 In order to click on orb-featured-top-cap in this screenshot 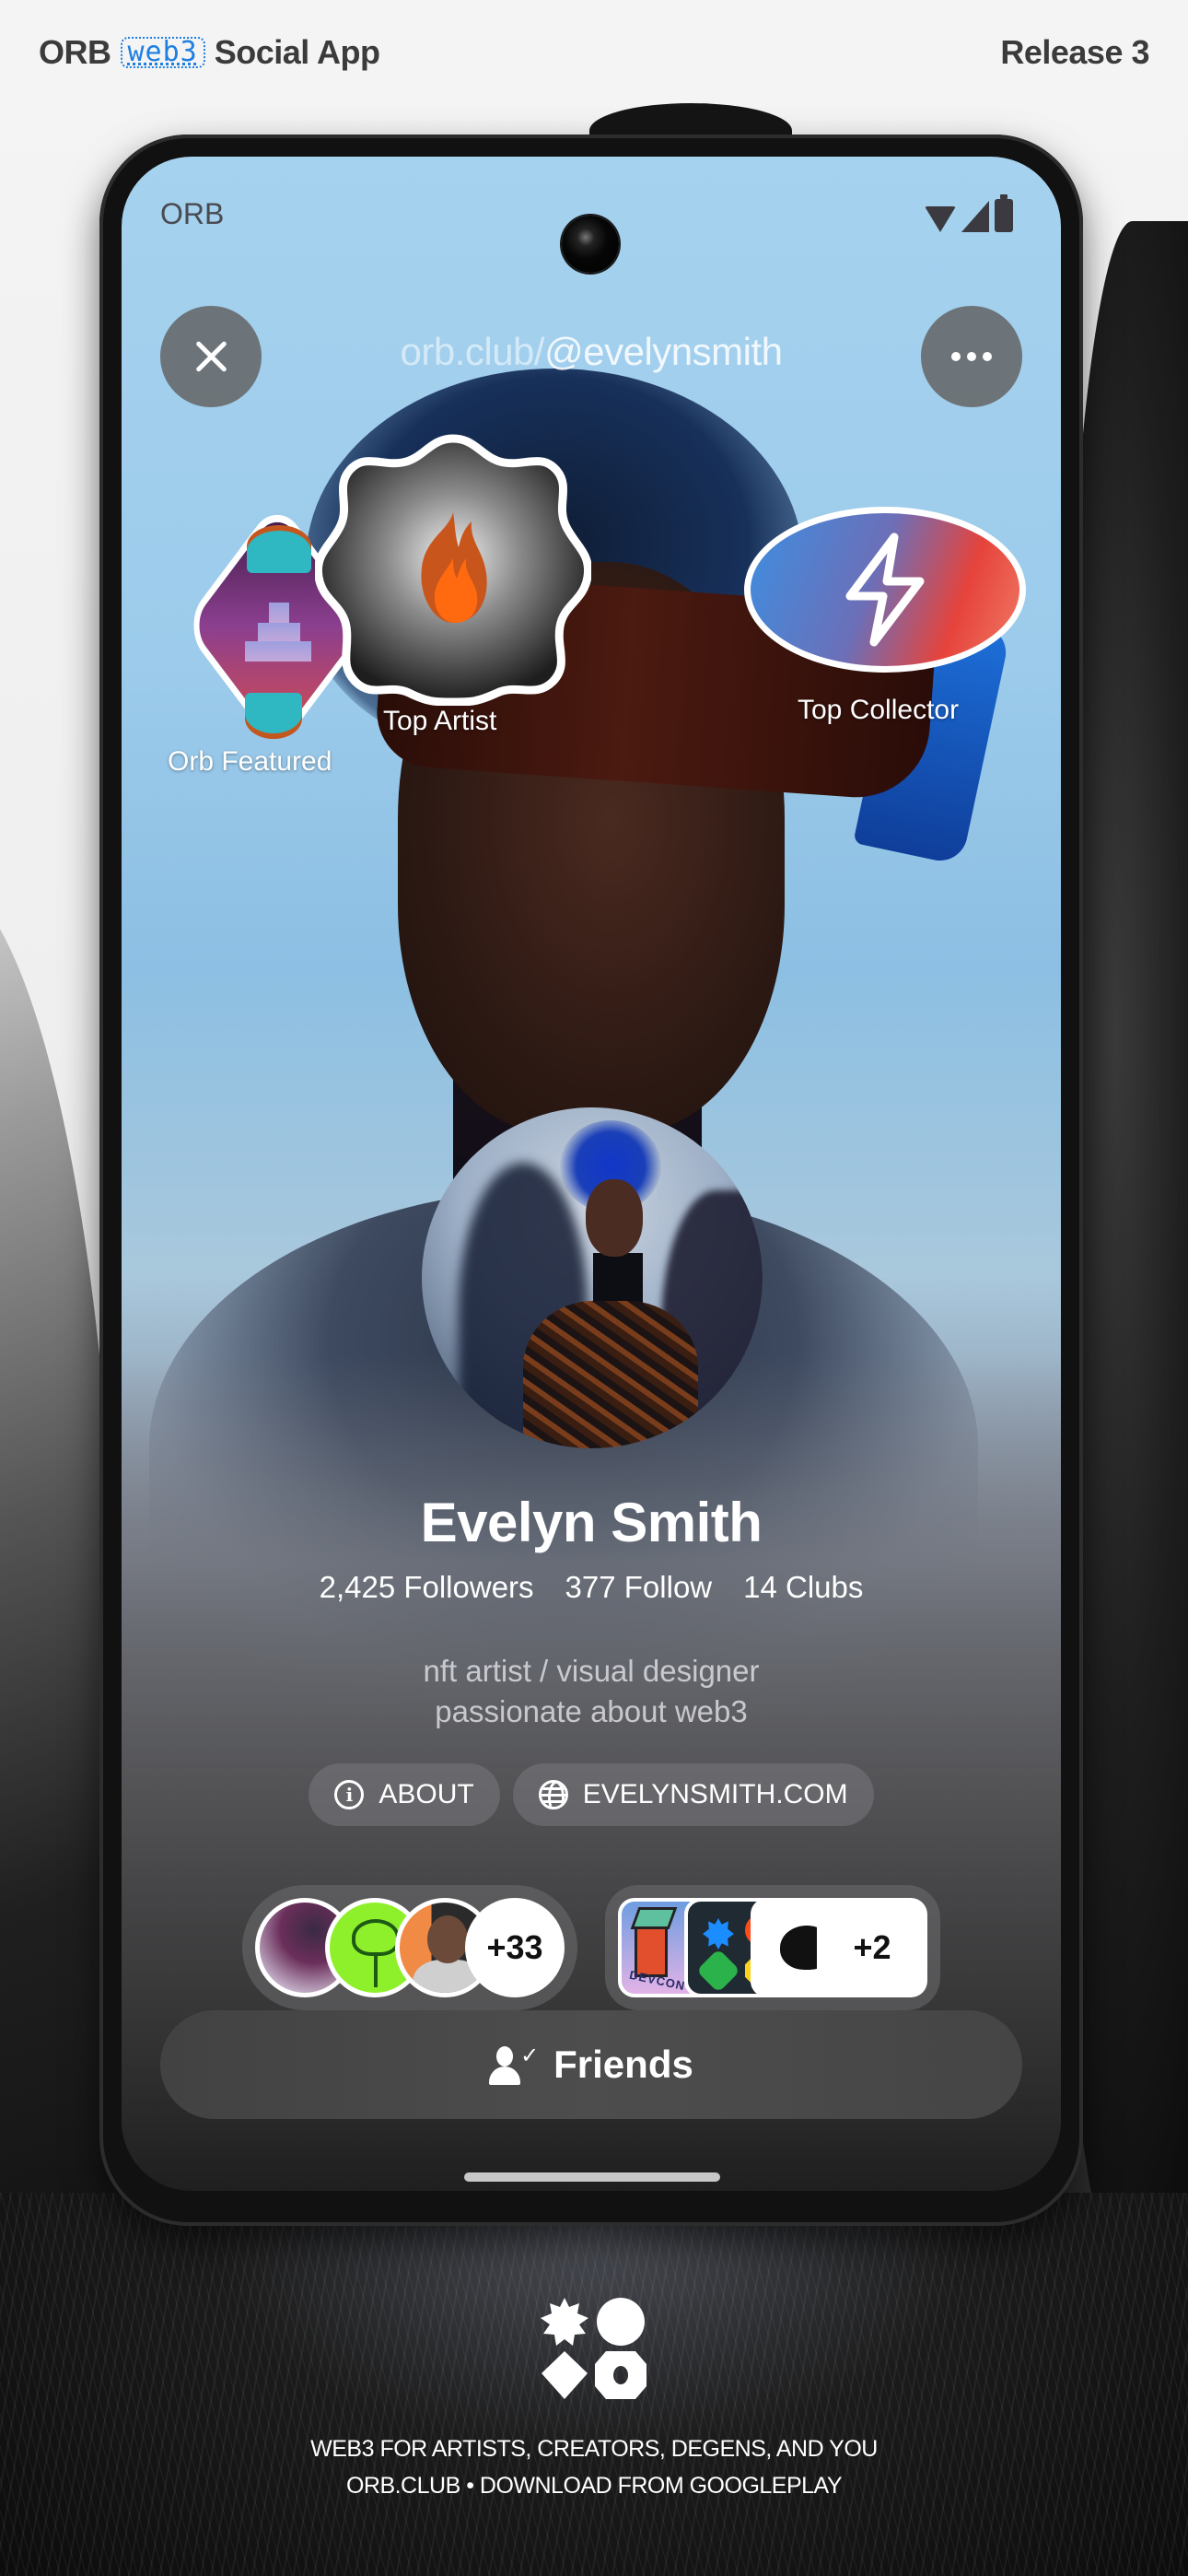, I will do `click(279, 552)`.